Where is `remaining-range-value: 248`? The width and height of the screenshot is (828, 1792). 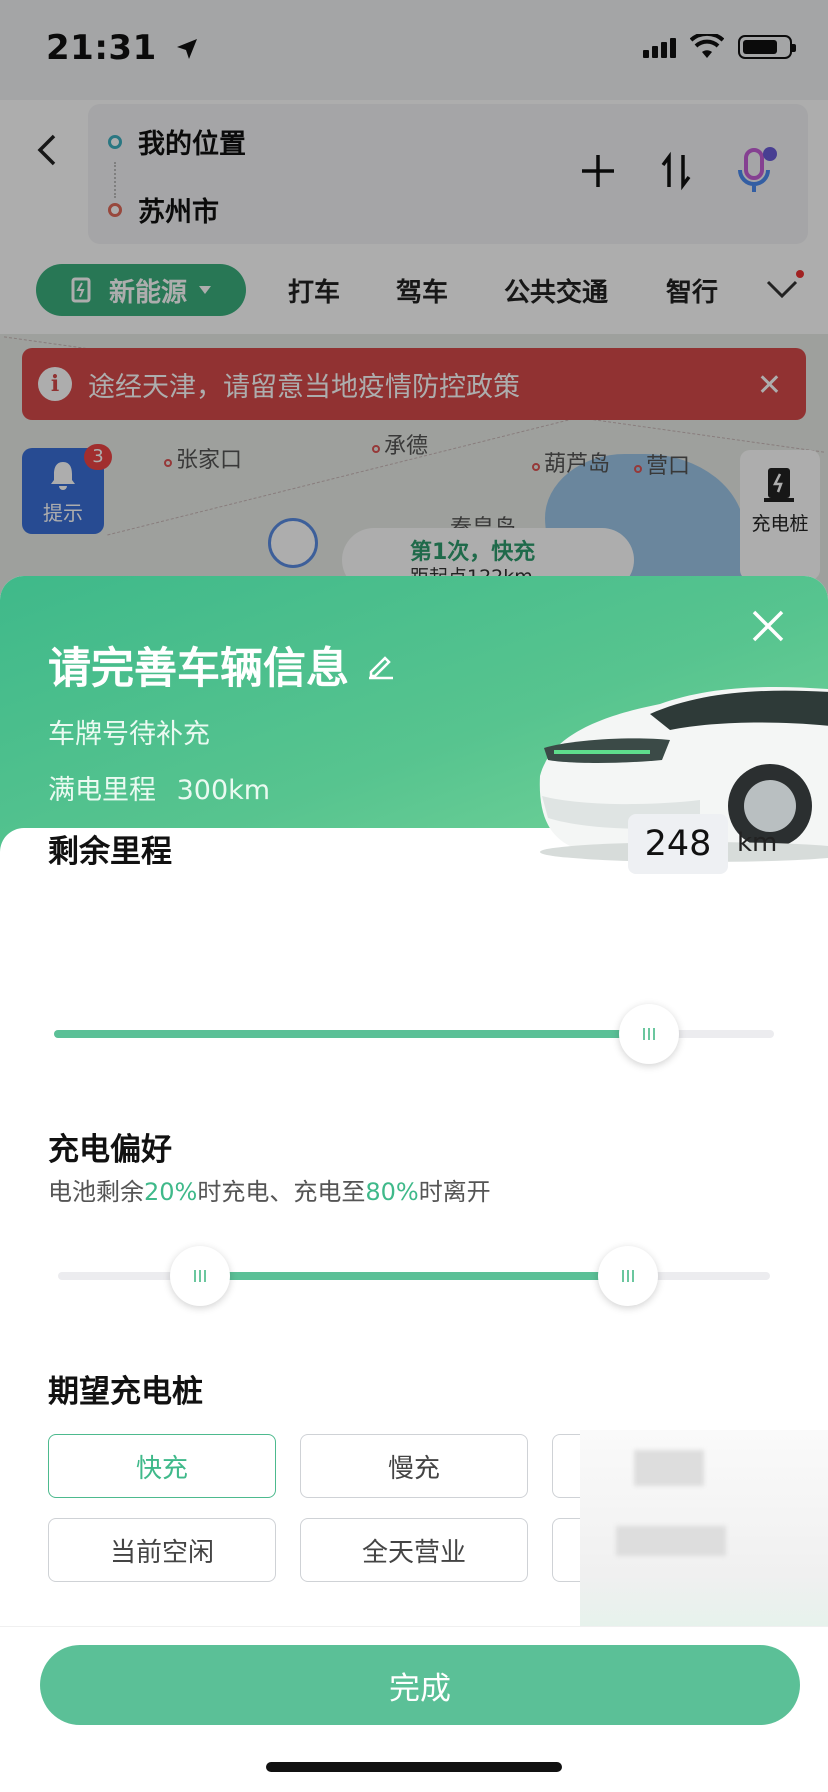 remaining-range-value: 248 is located at coordinates (678, 844).